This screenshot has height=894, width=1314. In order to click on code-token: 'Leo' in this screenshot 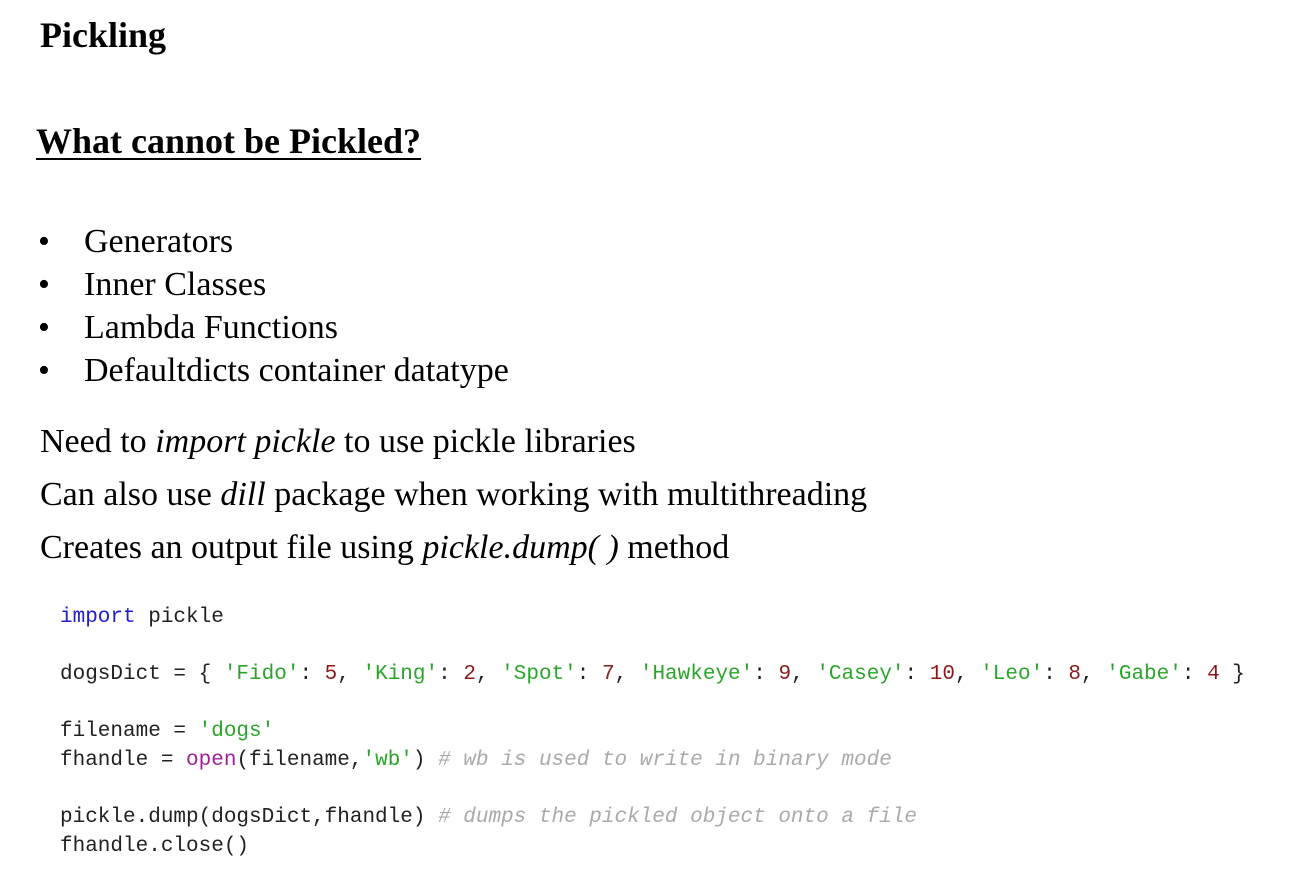, I will do `click(1012, 675)`.